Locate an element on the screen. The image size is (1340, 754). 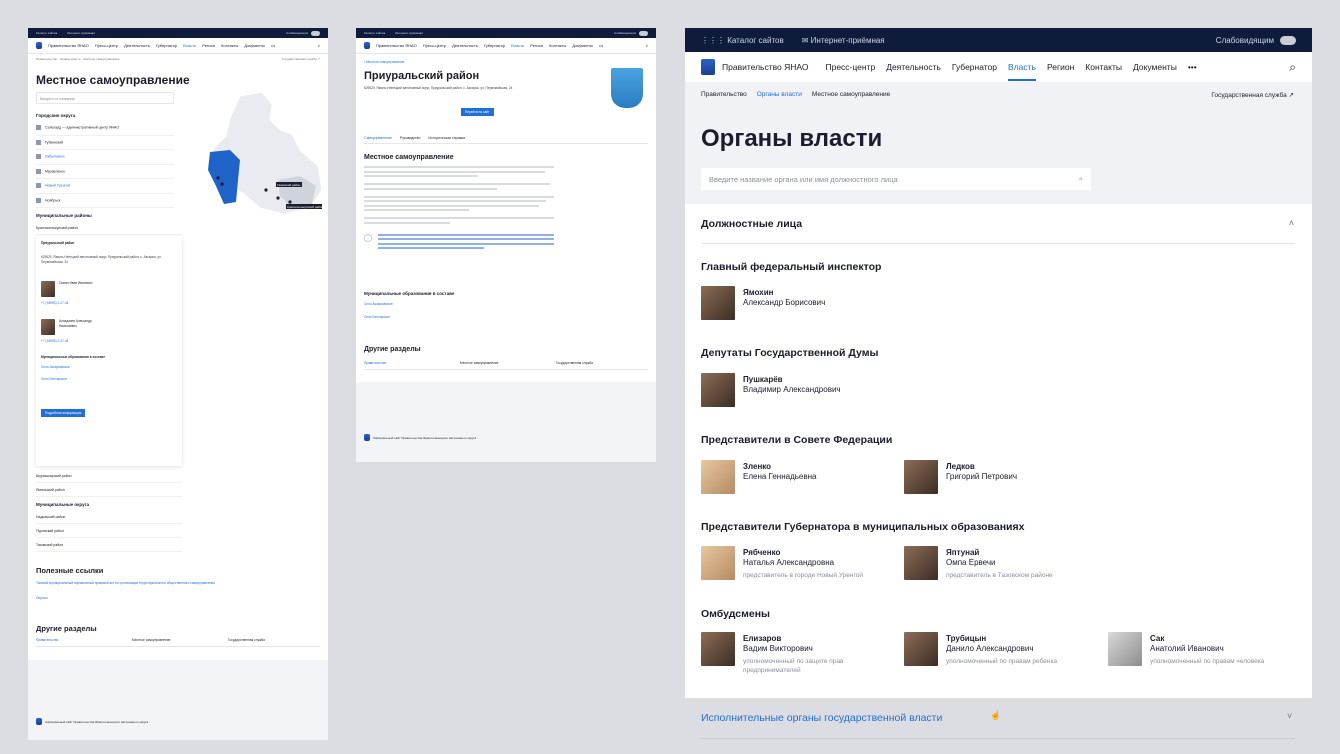
list-item: Тазовский район is located at coordinates (109, 545).